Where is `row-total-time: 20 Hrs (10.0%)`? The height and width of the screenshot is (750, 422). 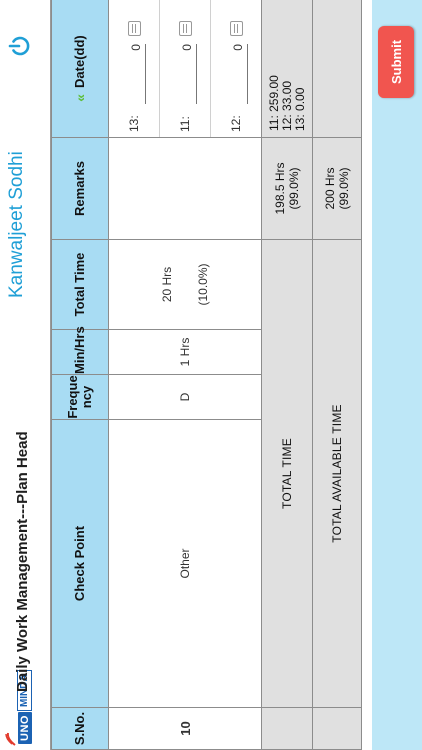 row-total-time: 20 Hrs (10.0%) is located at coordinates (185, 284).